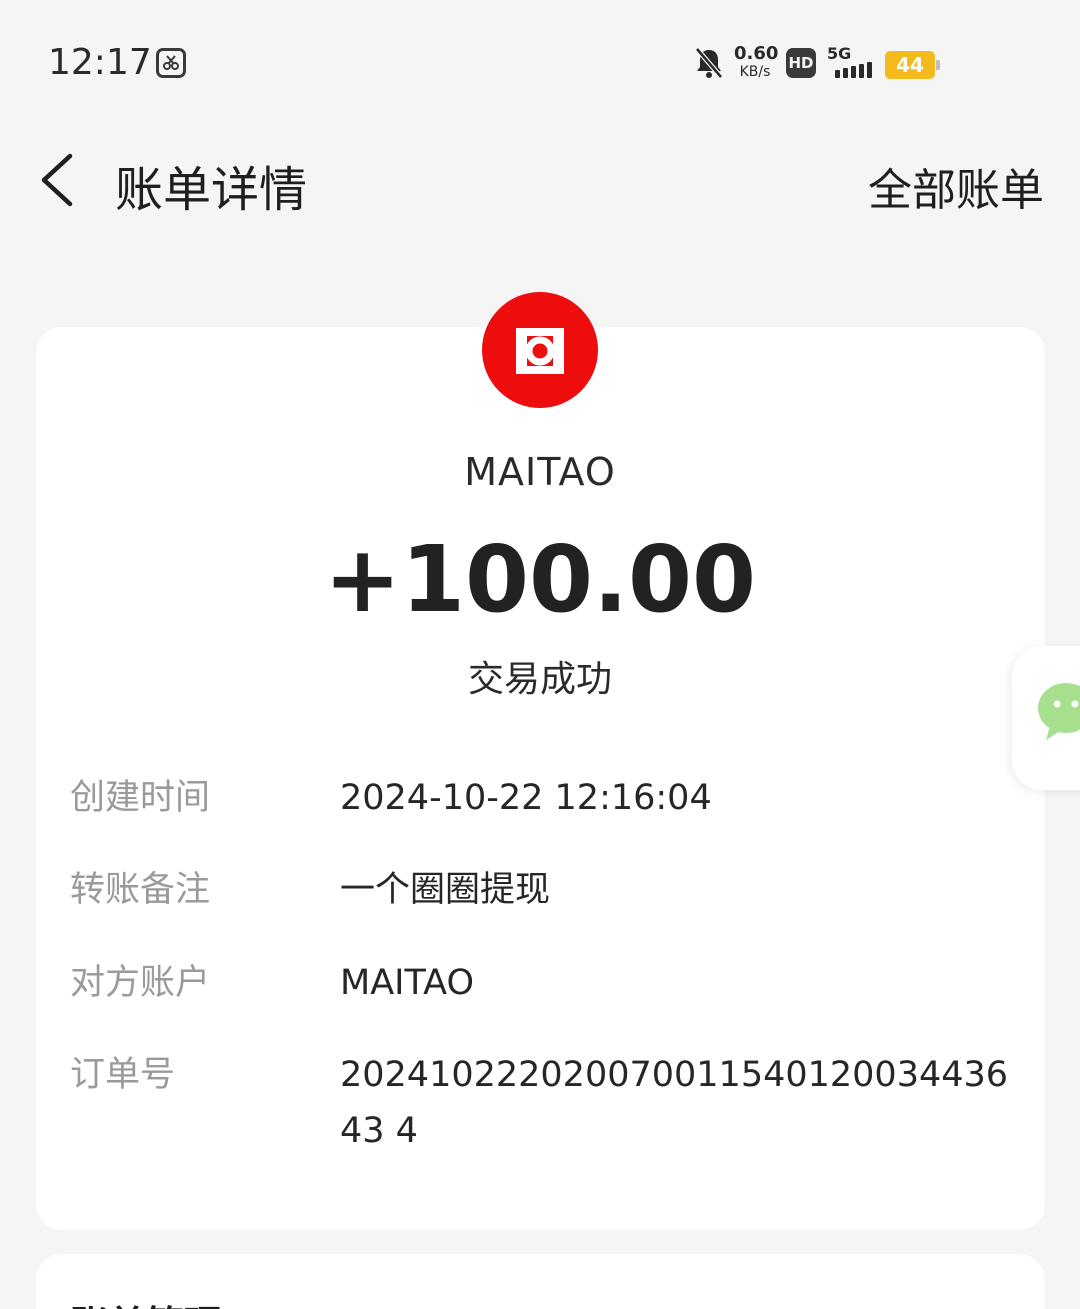 The height and width of the screenshot is (1309, 1080). Describe the element at coordinates (100, 62) in the screenshot. I see `status-time: 12:17` at that location.